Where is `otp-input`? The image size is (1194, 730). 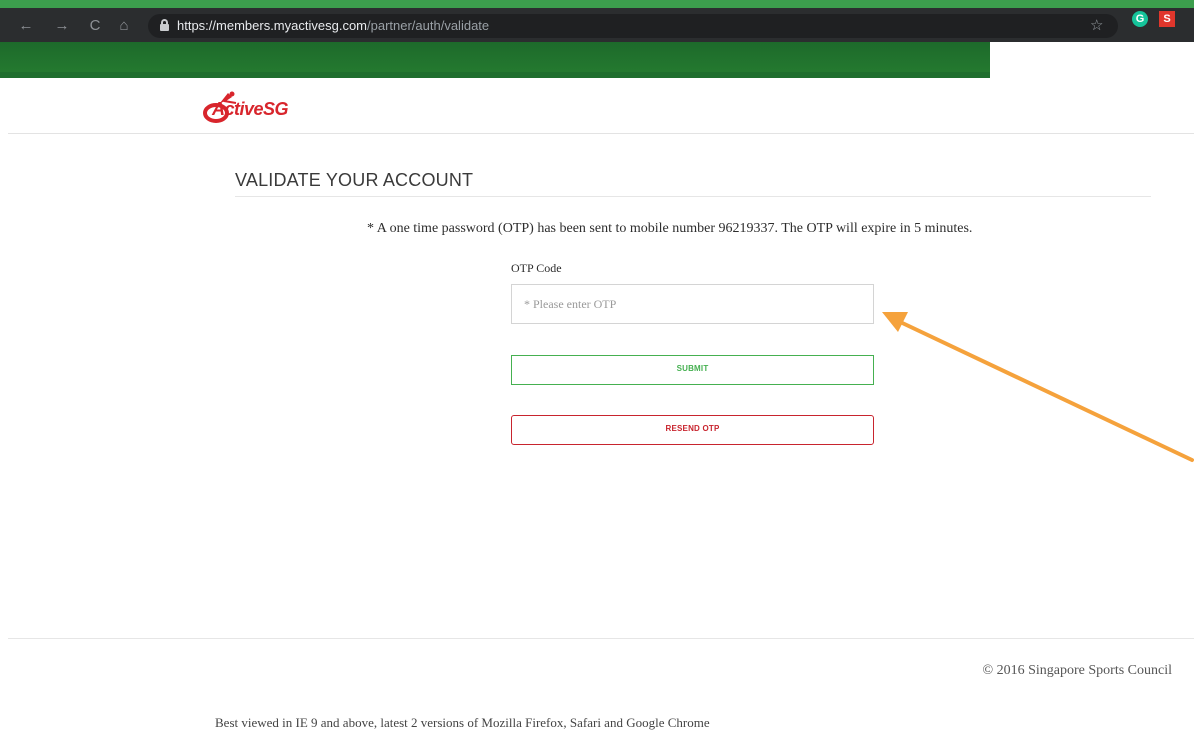
otp-input is located at coordinates (692, 304).